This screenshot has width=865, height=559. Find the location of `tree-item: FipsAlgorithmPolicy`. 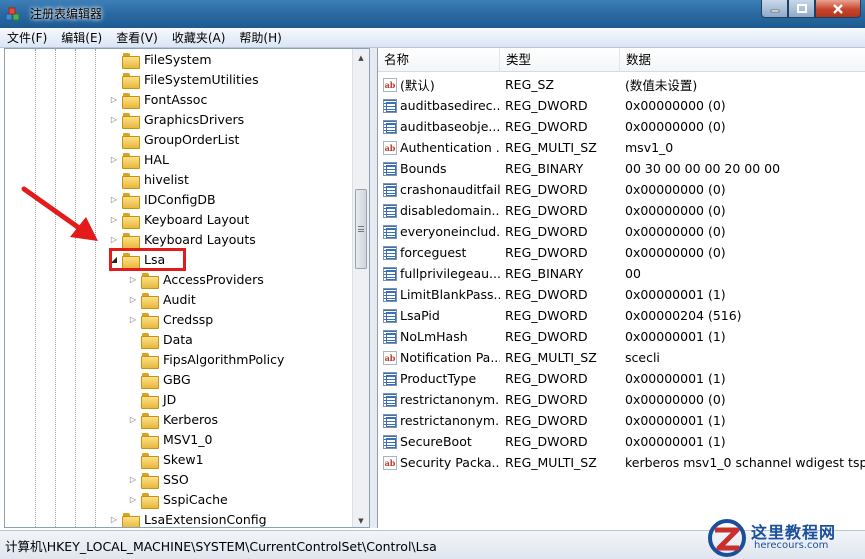

tree-item: FipsAlgorithmPolicy is located at coordinates (207, 360).